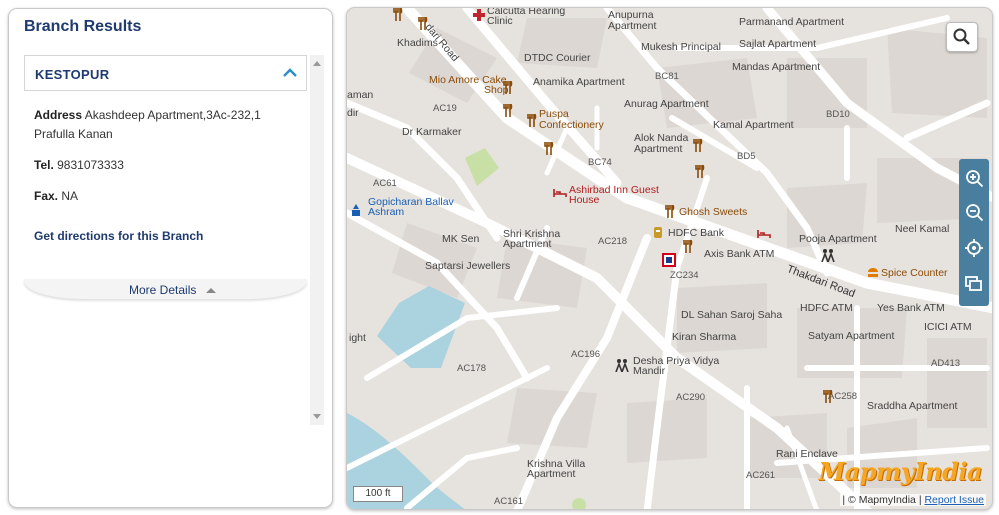 This screenshot has width=999, height=515. I want to click on scroll-down-icon, so click(317, 416).